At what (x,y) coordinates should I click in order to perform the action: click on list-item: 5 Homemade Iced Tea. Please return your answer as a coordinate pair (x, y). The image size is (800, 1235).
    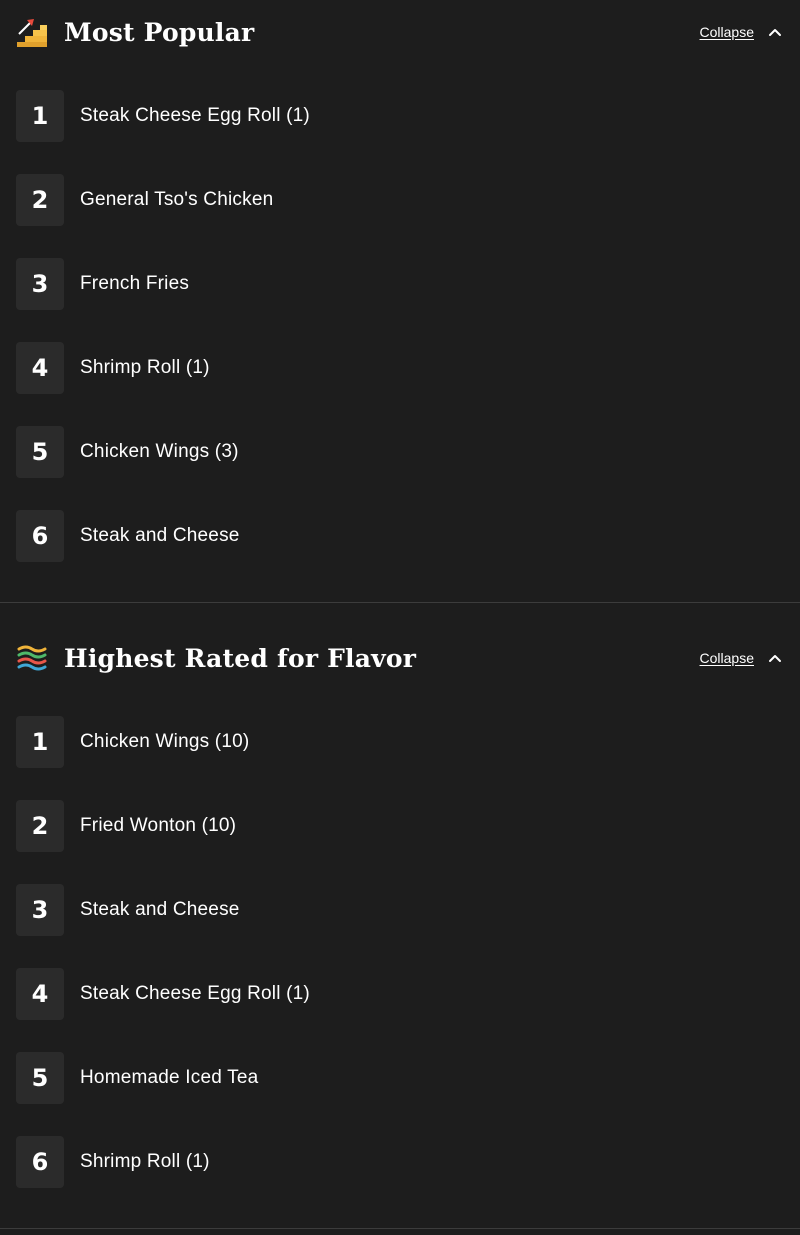
    Looking at the image, I should click on (400, 1078).